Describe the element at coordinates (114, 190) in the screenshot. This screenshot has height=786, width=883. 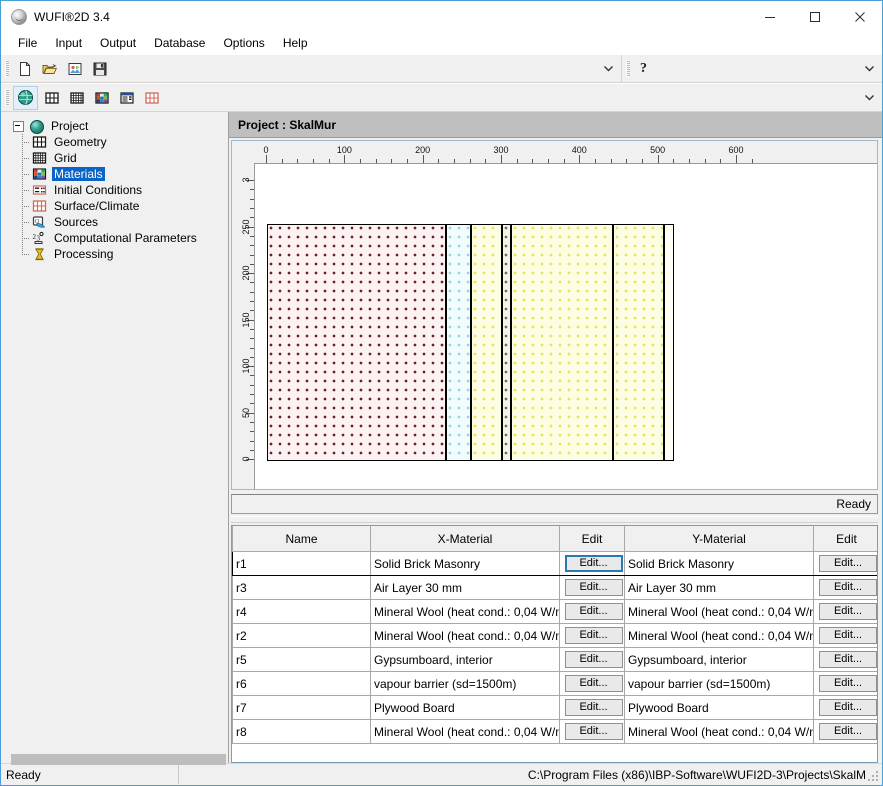
I see `sidebar-item-initial-conditions: Initial Conditions` at that location.